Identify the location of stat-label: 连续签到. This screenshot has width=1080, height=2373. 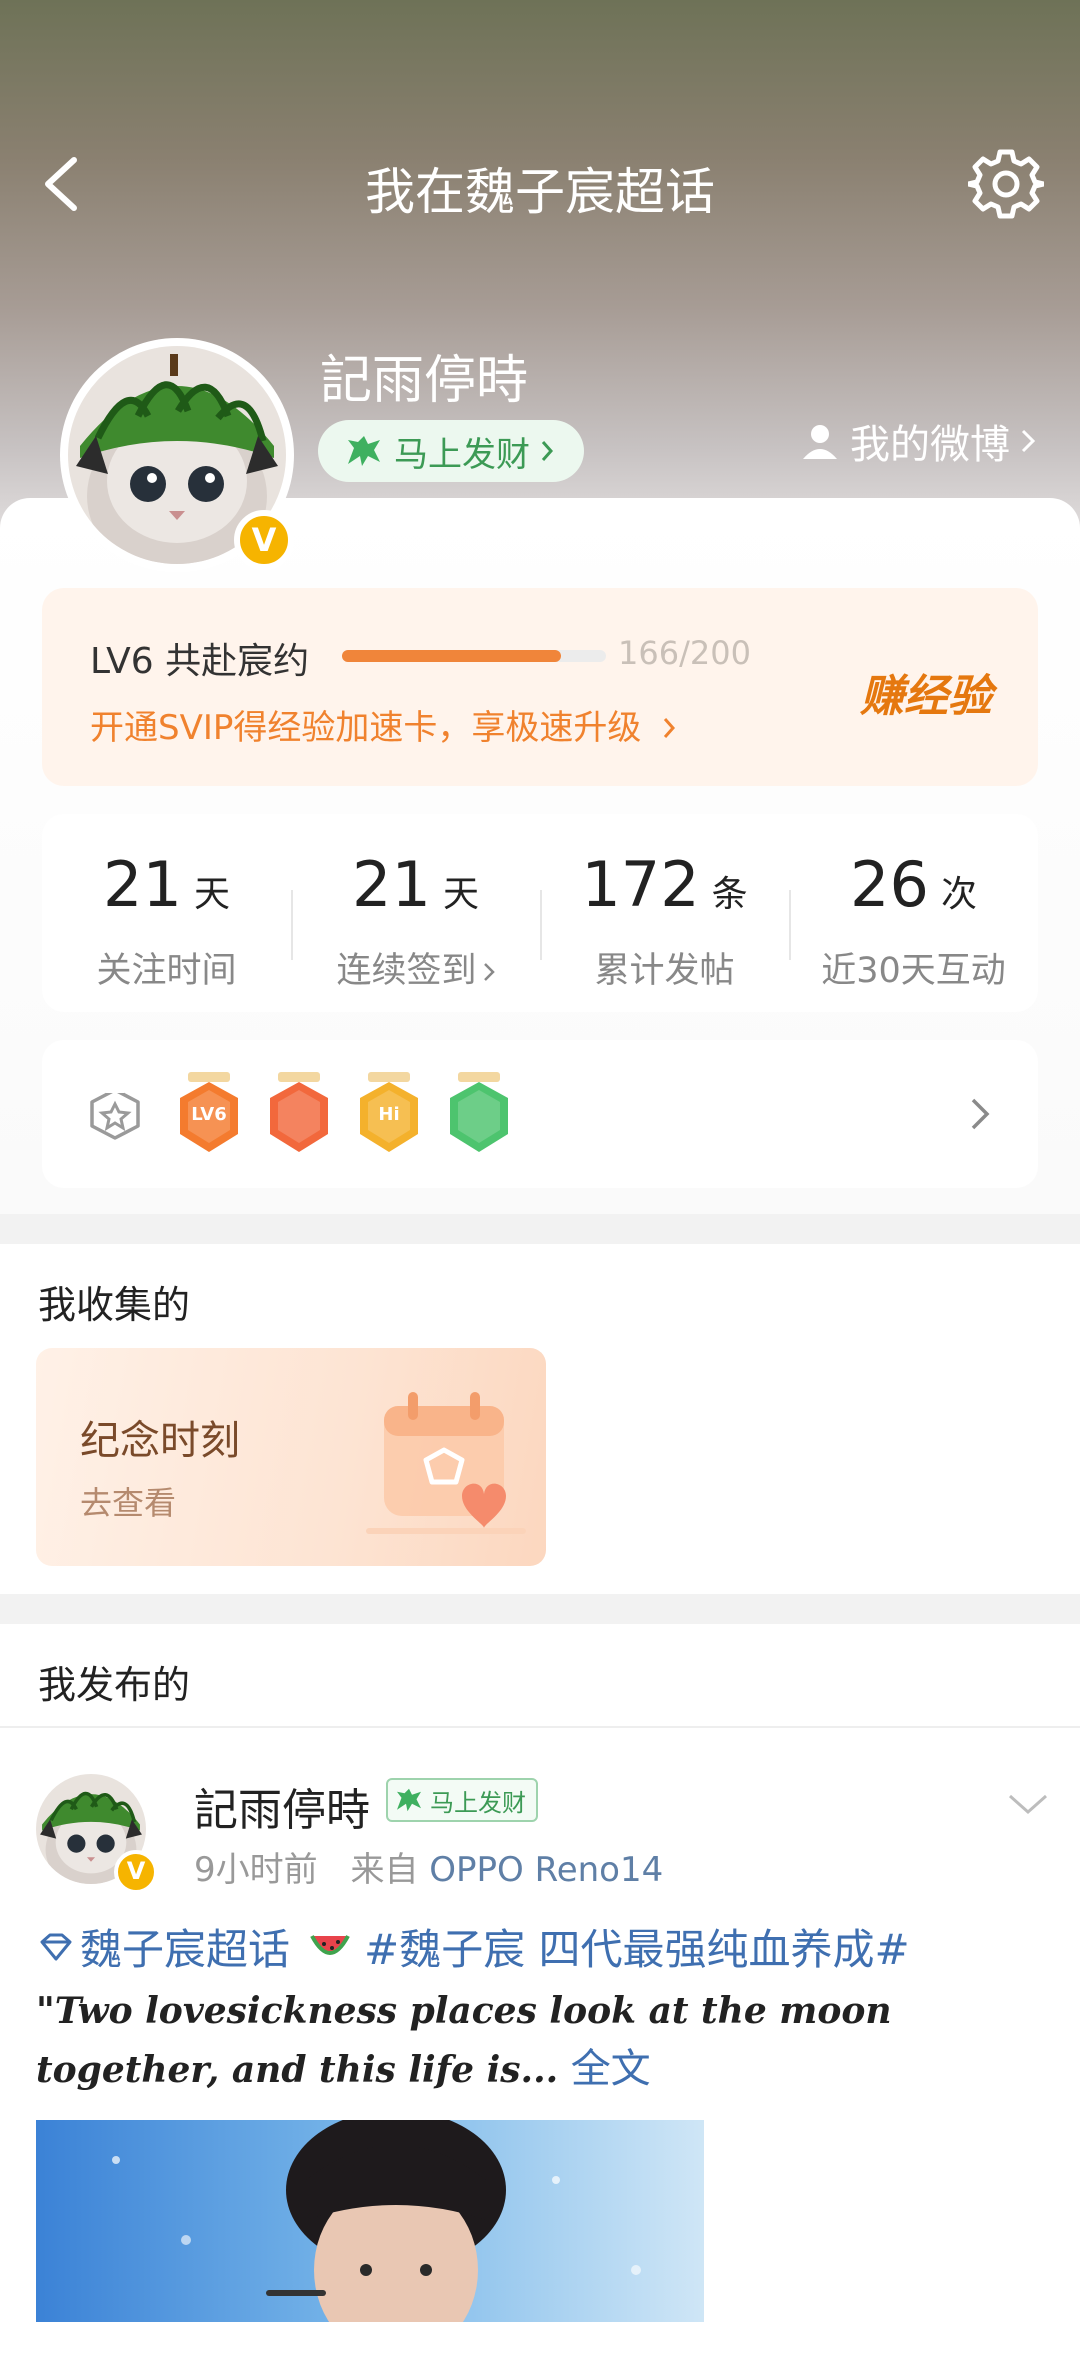
(415, 967).